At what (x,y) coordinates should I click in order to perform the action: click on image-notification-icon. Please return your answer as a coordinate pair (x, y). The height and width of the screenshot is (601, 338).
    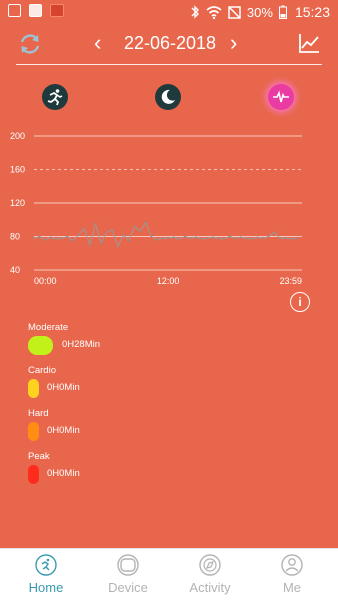
    Looking at the image, I should click on (14, 10).